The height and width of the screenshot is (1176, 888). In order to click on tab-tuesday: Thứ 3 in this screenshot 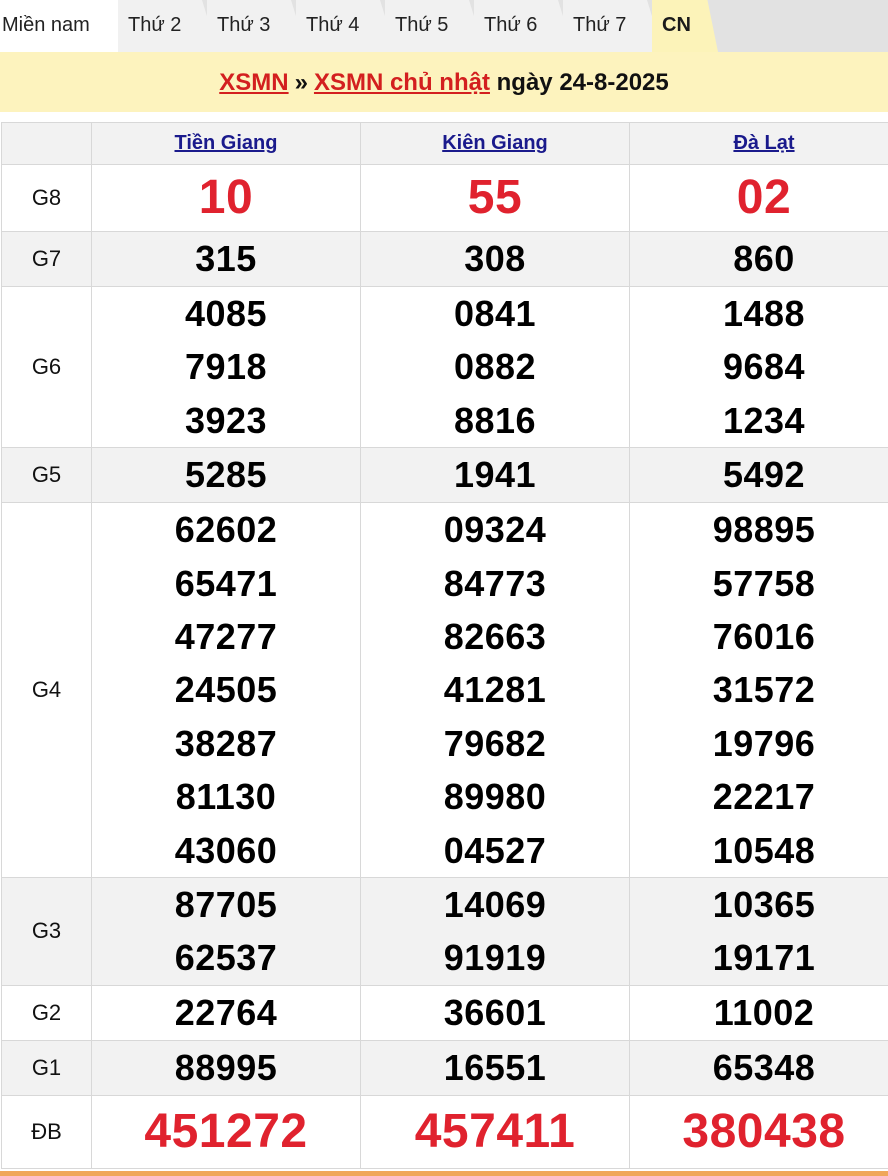, I will do `click(257, 26)`.